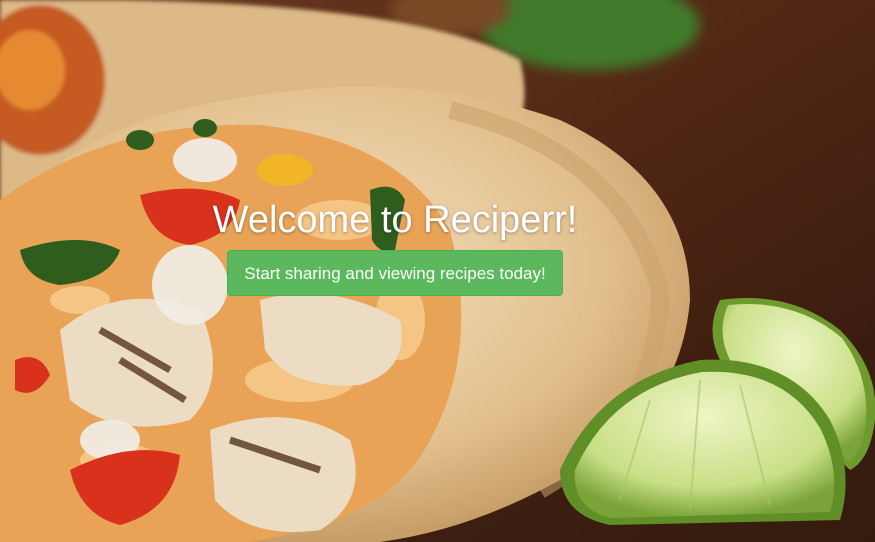  I want to click on page-title: Welcome to Reciperr!, so click(395, 220).